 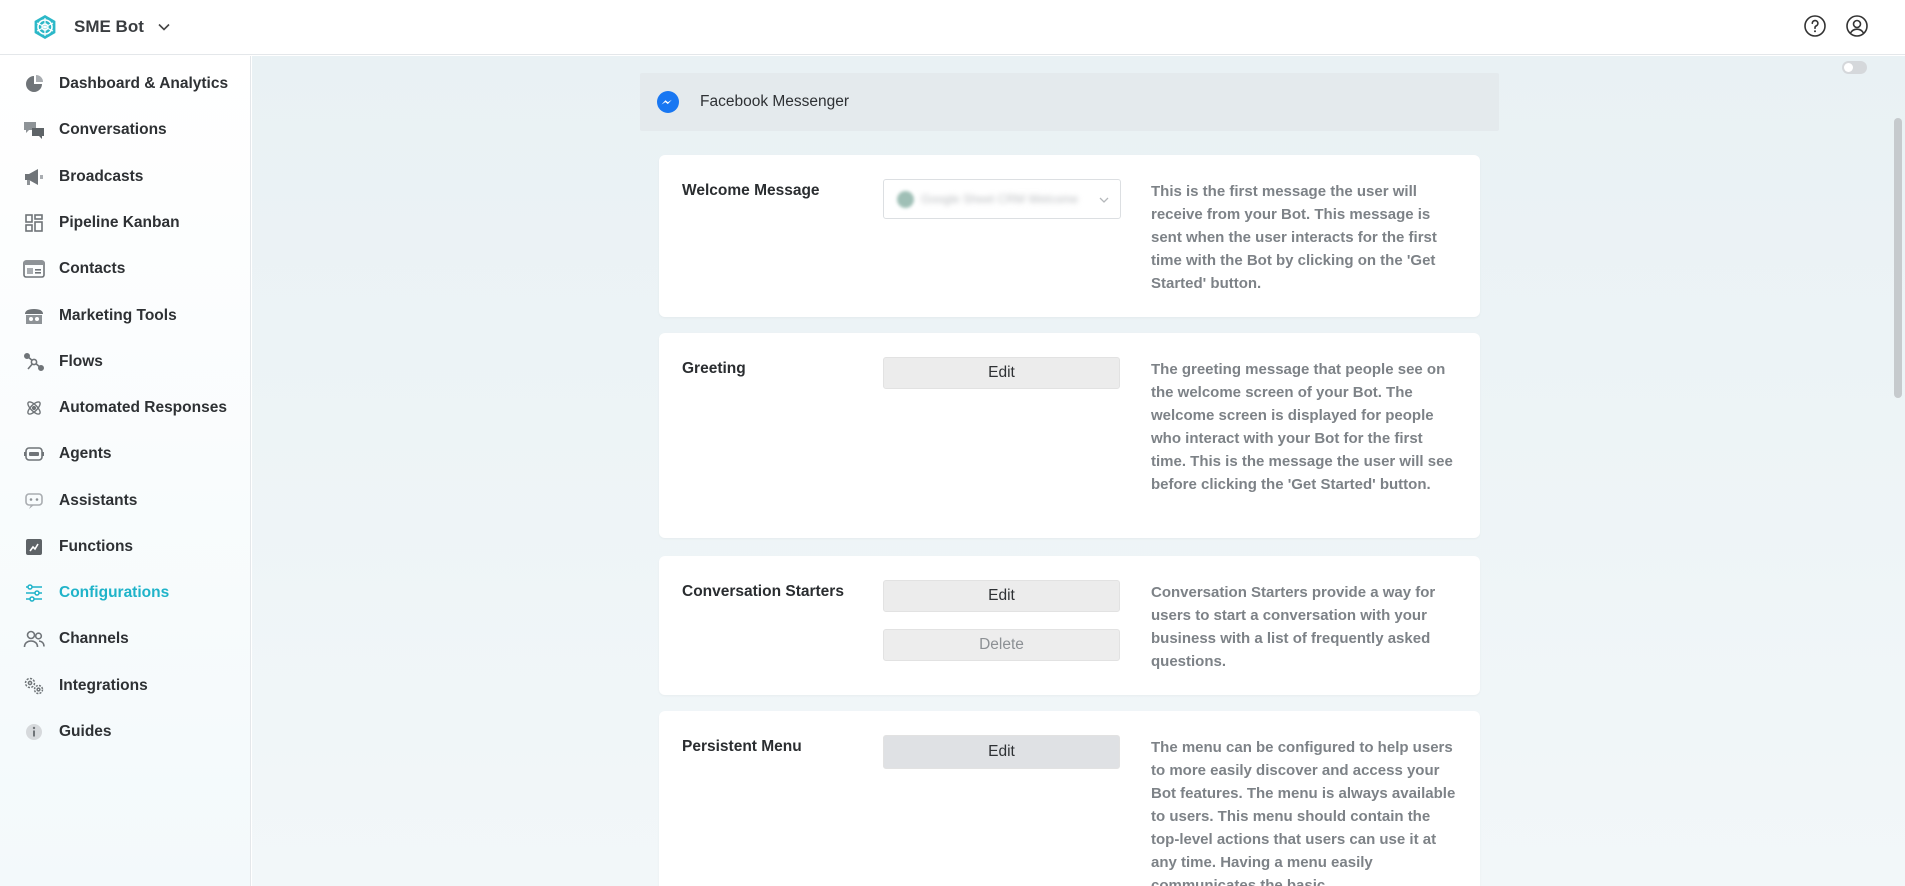 What do you see at coordinates (125, 732) in the screenshot?
I see `sidebar-item-guides: Guides` at bounding box center [125, 732].